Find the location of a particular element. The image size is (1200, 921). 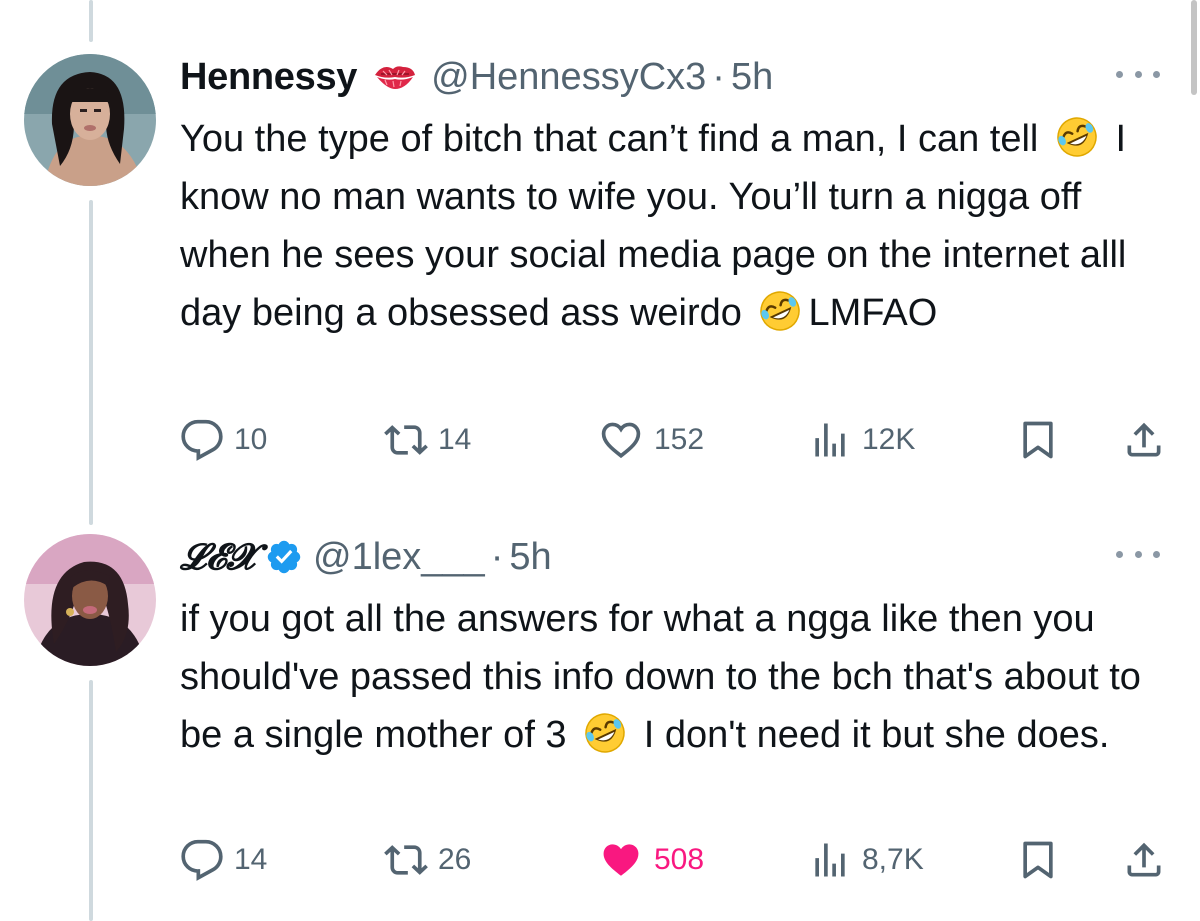

thread-line-top is located at coordinates (91, 21).